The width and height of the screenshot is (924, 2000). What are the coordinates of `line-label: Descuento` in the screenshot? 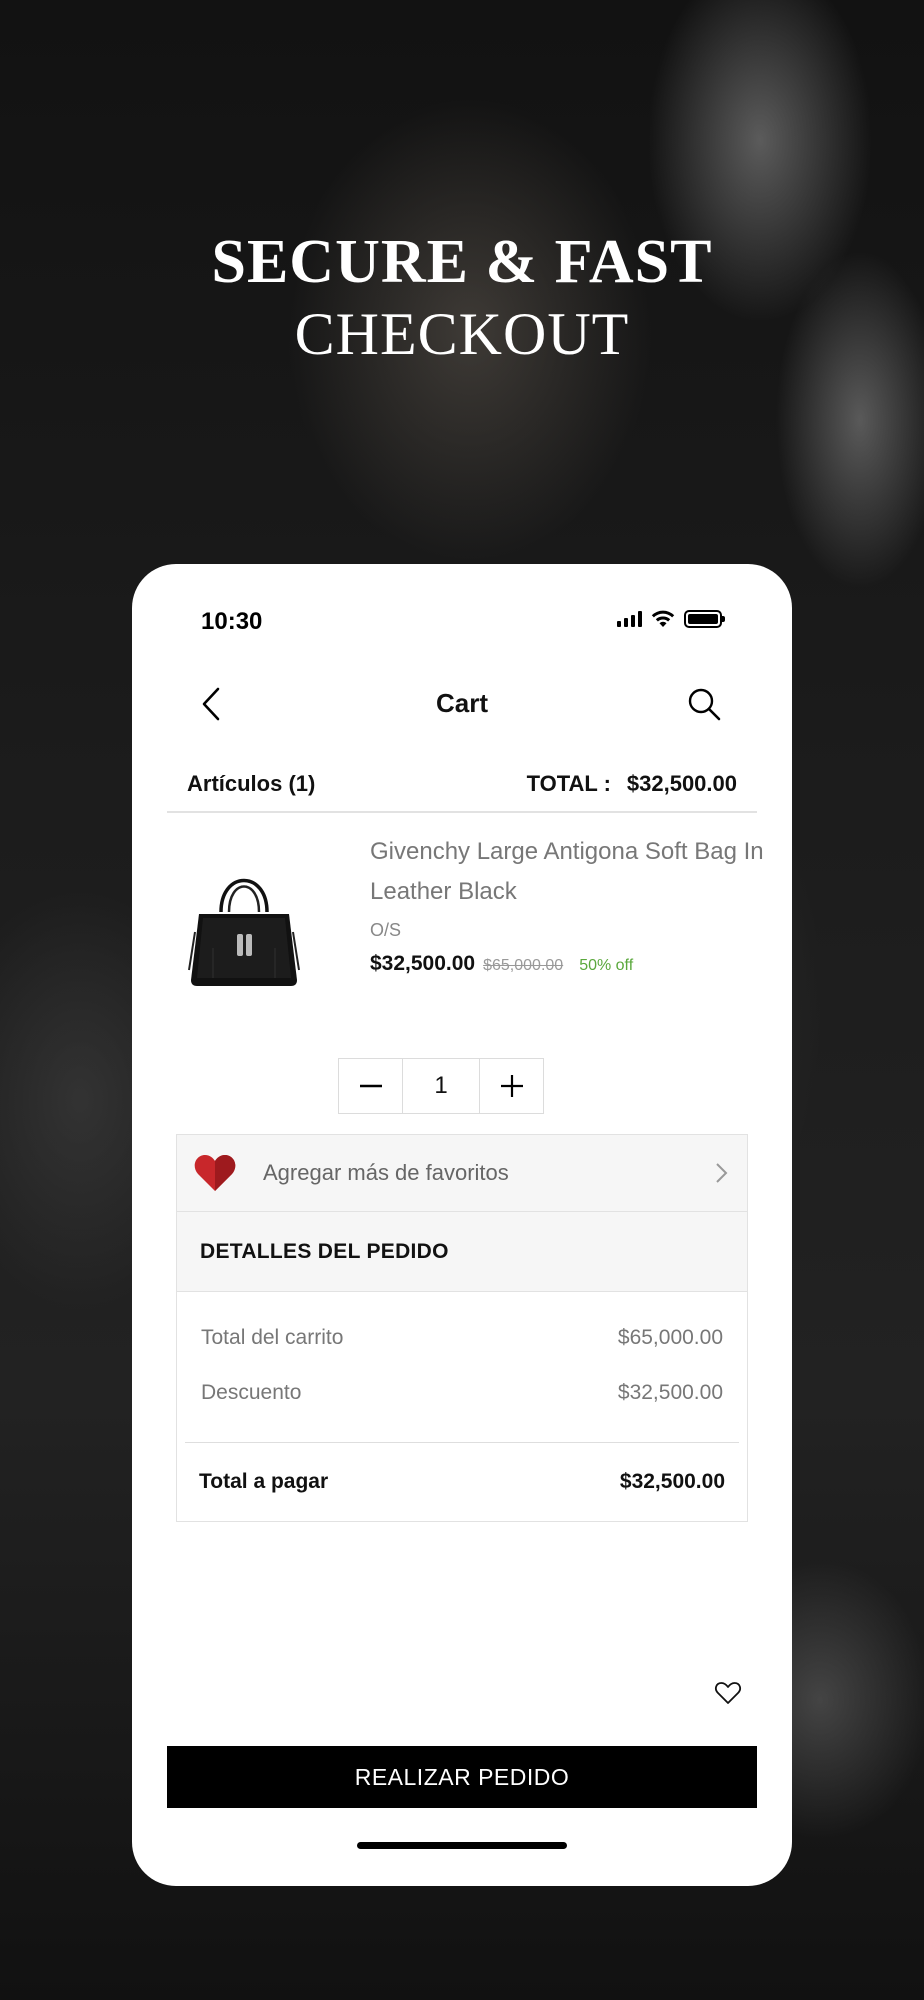 It's located at (251, 1392).